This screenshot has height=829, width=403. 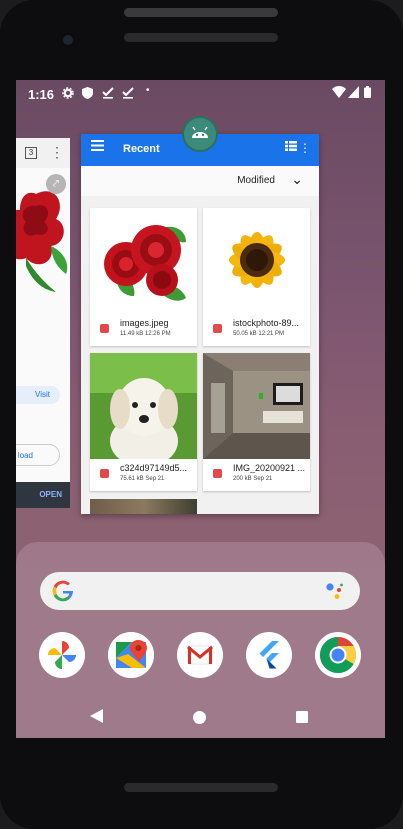 What do you see at coordinates (141, 149) in the screenshot?
I see `files-title: Recent` at bounding box center [141, 149].